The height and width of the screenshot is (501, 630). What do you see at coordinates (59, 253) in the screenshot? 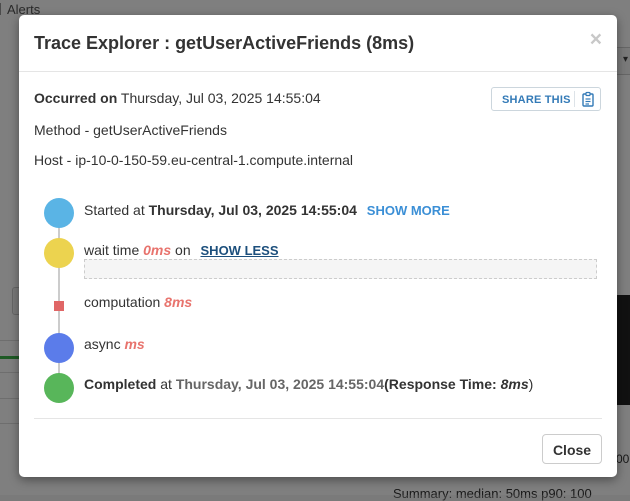
I see `wait-dot` at bounding box center [59, 253].